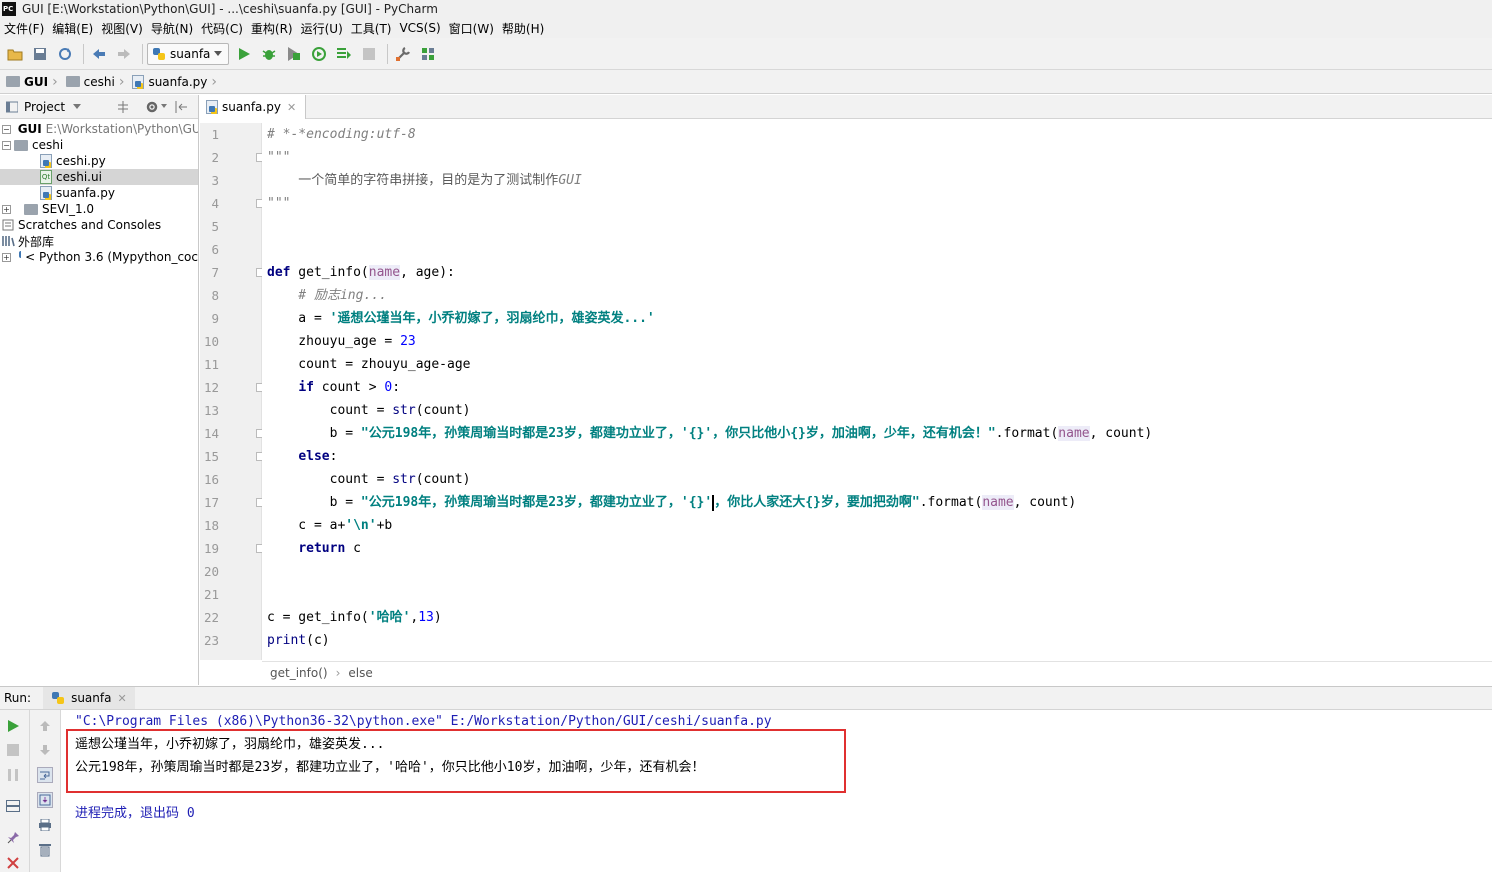 The width and height of the screenshot is (1492, 872). What do you see at coordinates (58, 698) in the screenshot?
I see `python-icon` at bounding box center [58, 698].